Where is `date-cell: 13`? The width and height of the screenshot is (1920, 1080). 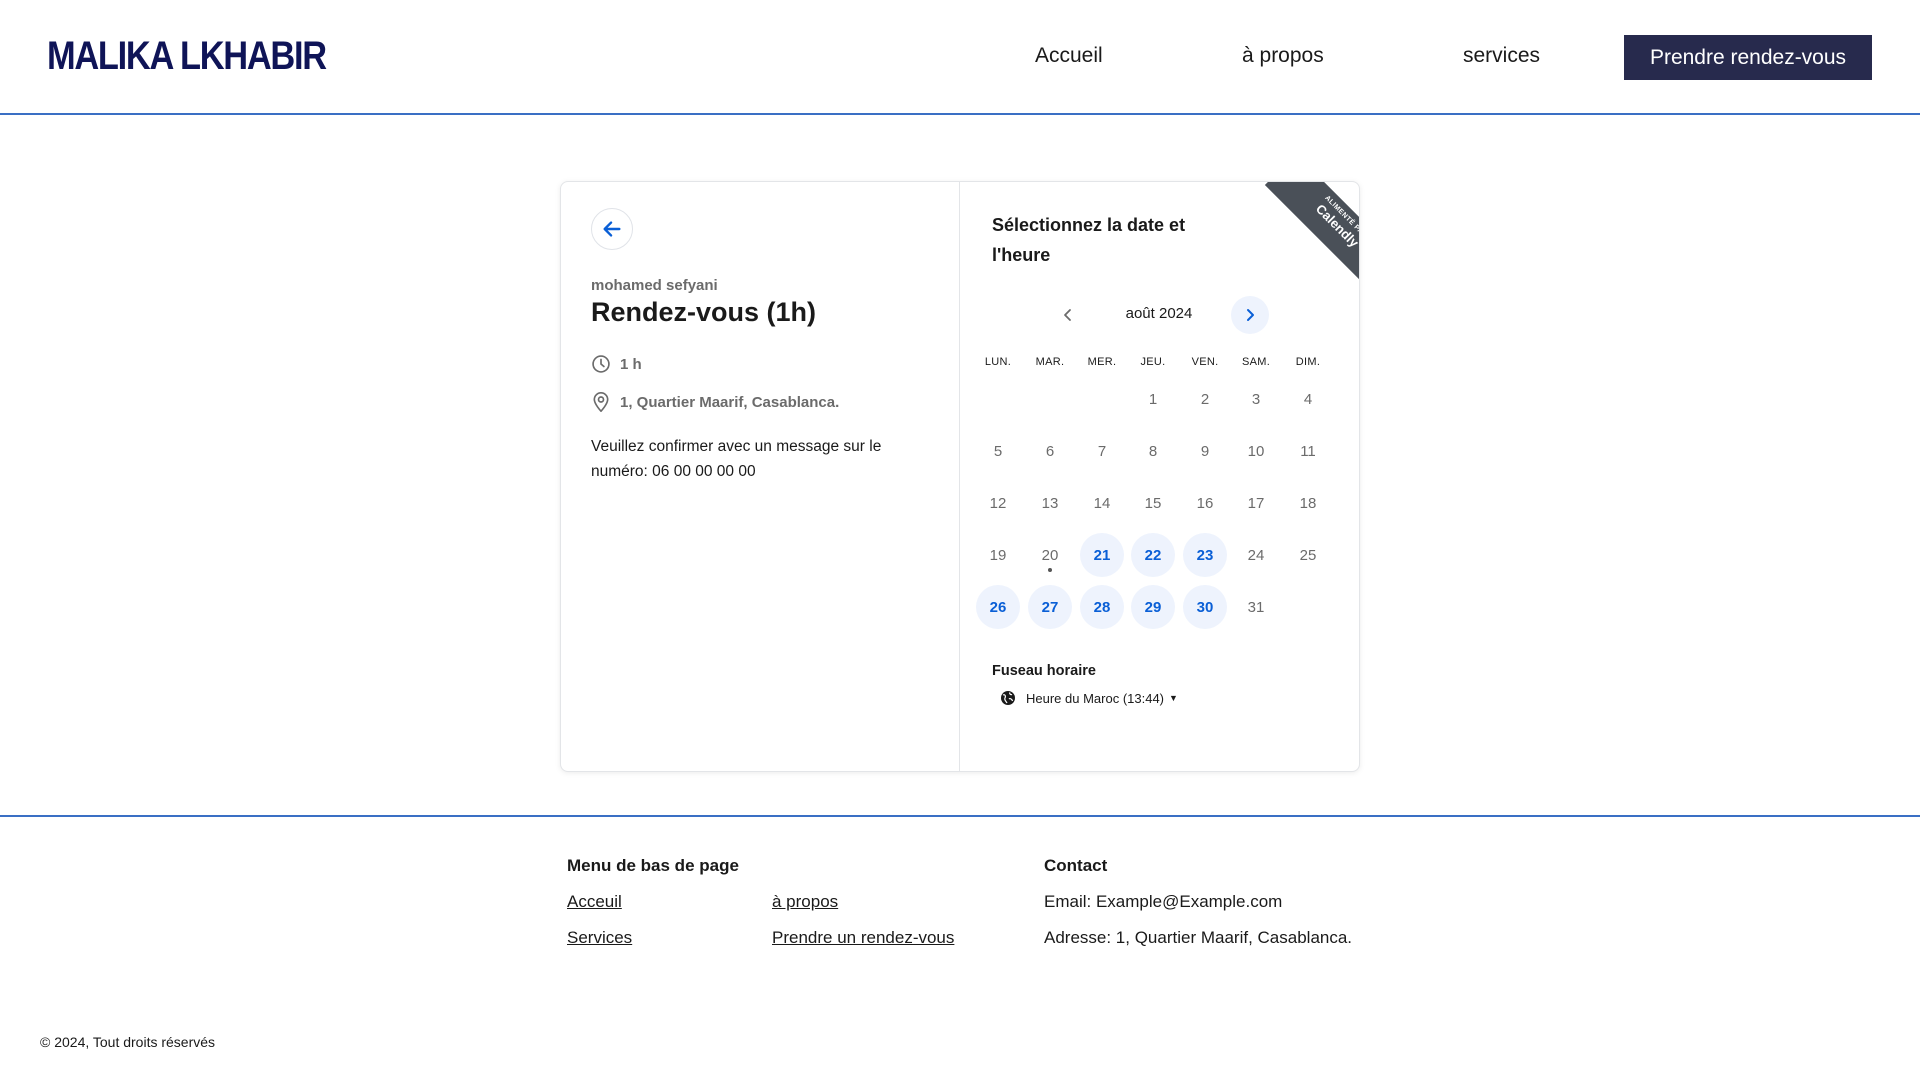 date-cell: 13 is located at coordinates (1050, 503).